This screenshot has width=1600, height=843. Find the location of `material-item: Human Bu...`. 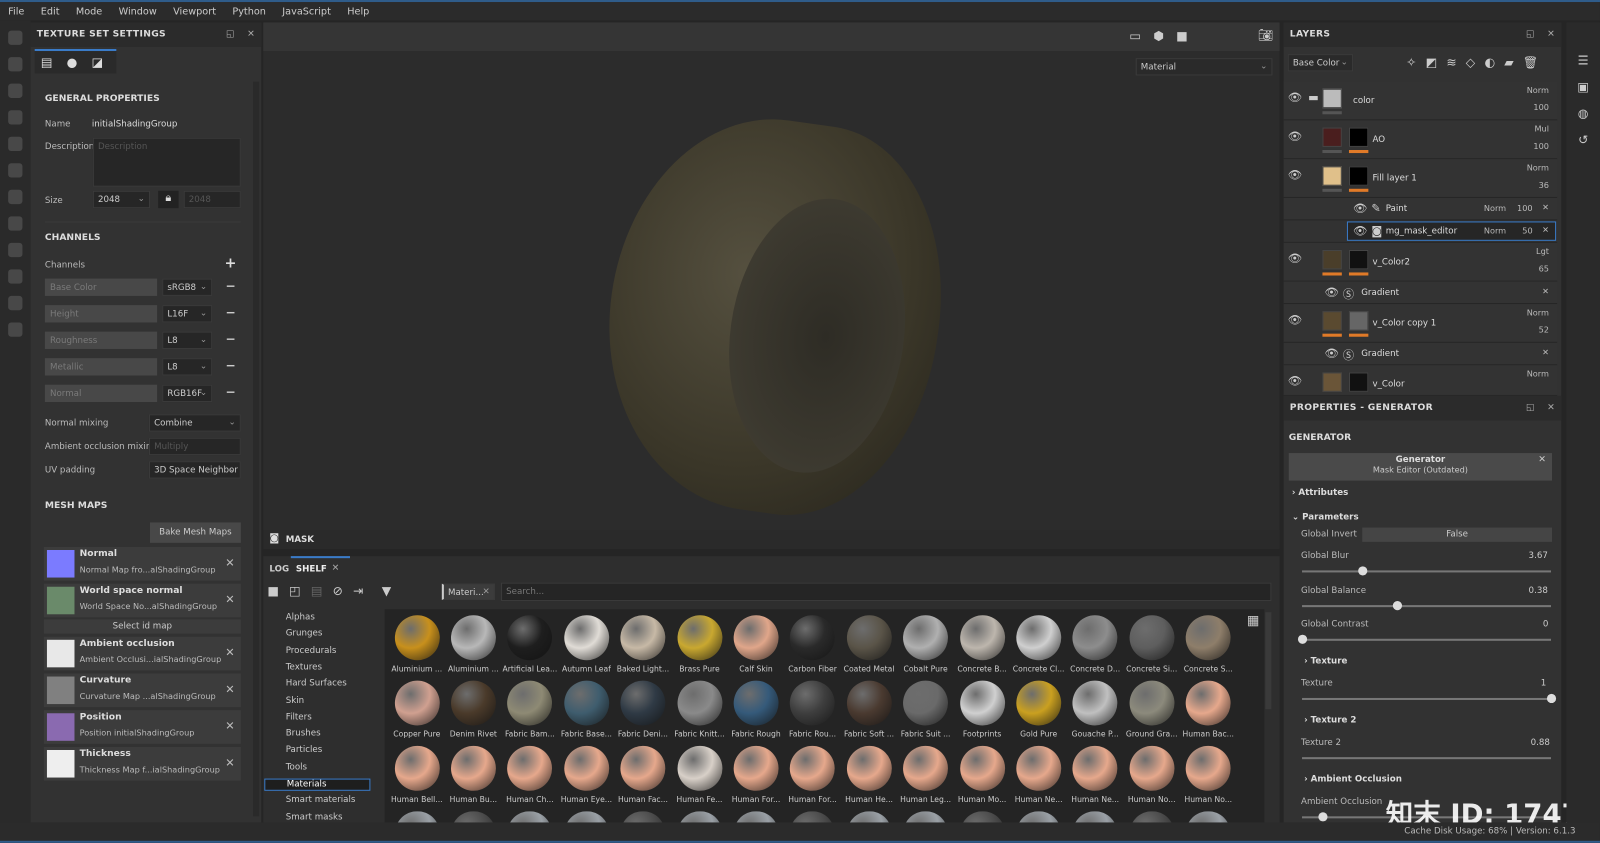

material-item: Human Bu... is located at coordinates (473, 774).